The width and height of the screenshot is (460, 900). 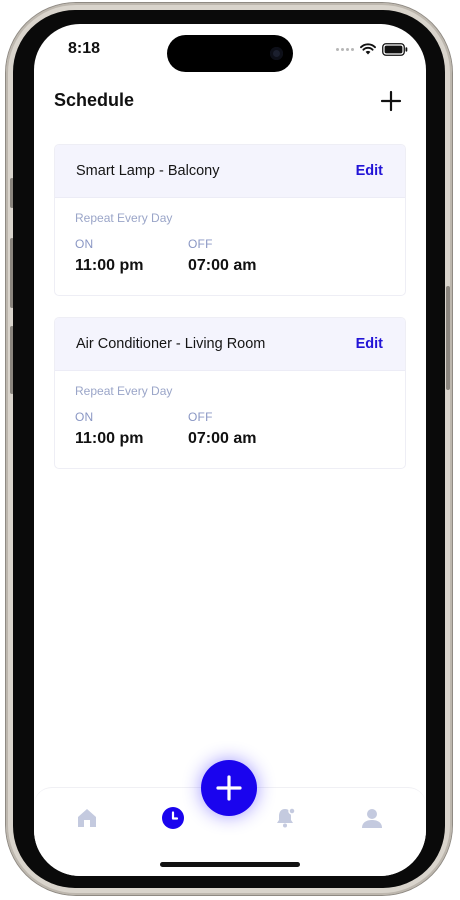 I want to click on schedule-card-header: Air Conditioner - Living Room Edit, so click(x=230, y=344).